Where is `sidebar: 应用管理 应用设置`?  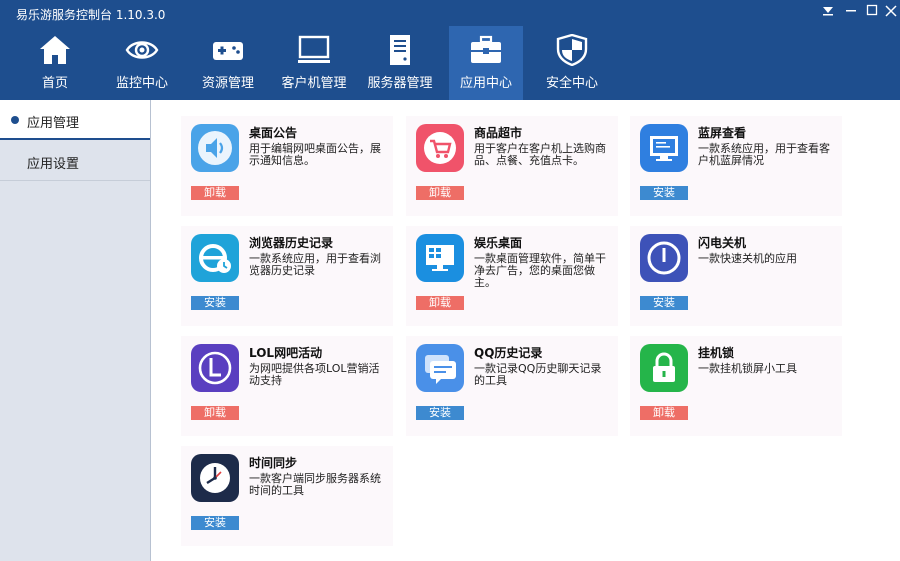 sidebar: 应用管理 应用设置 is located at coordinates (75, 330).